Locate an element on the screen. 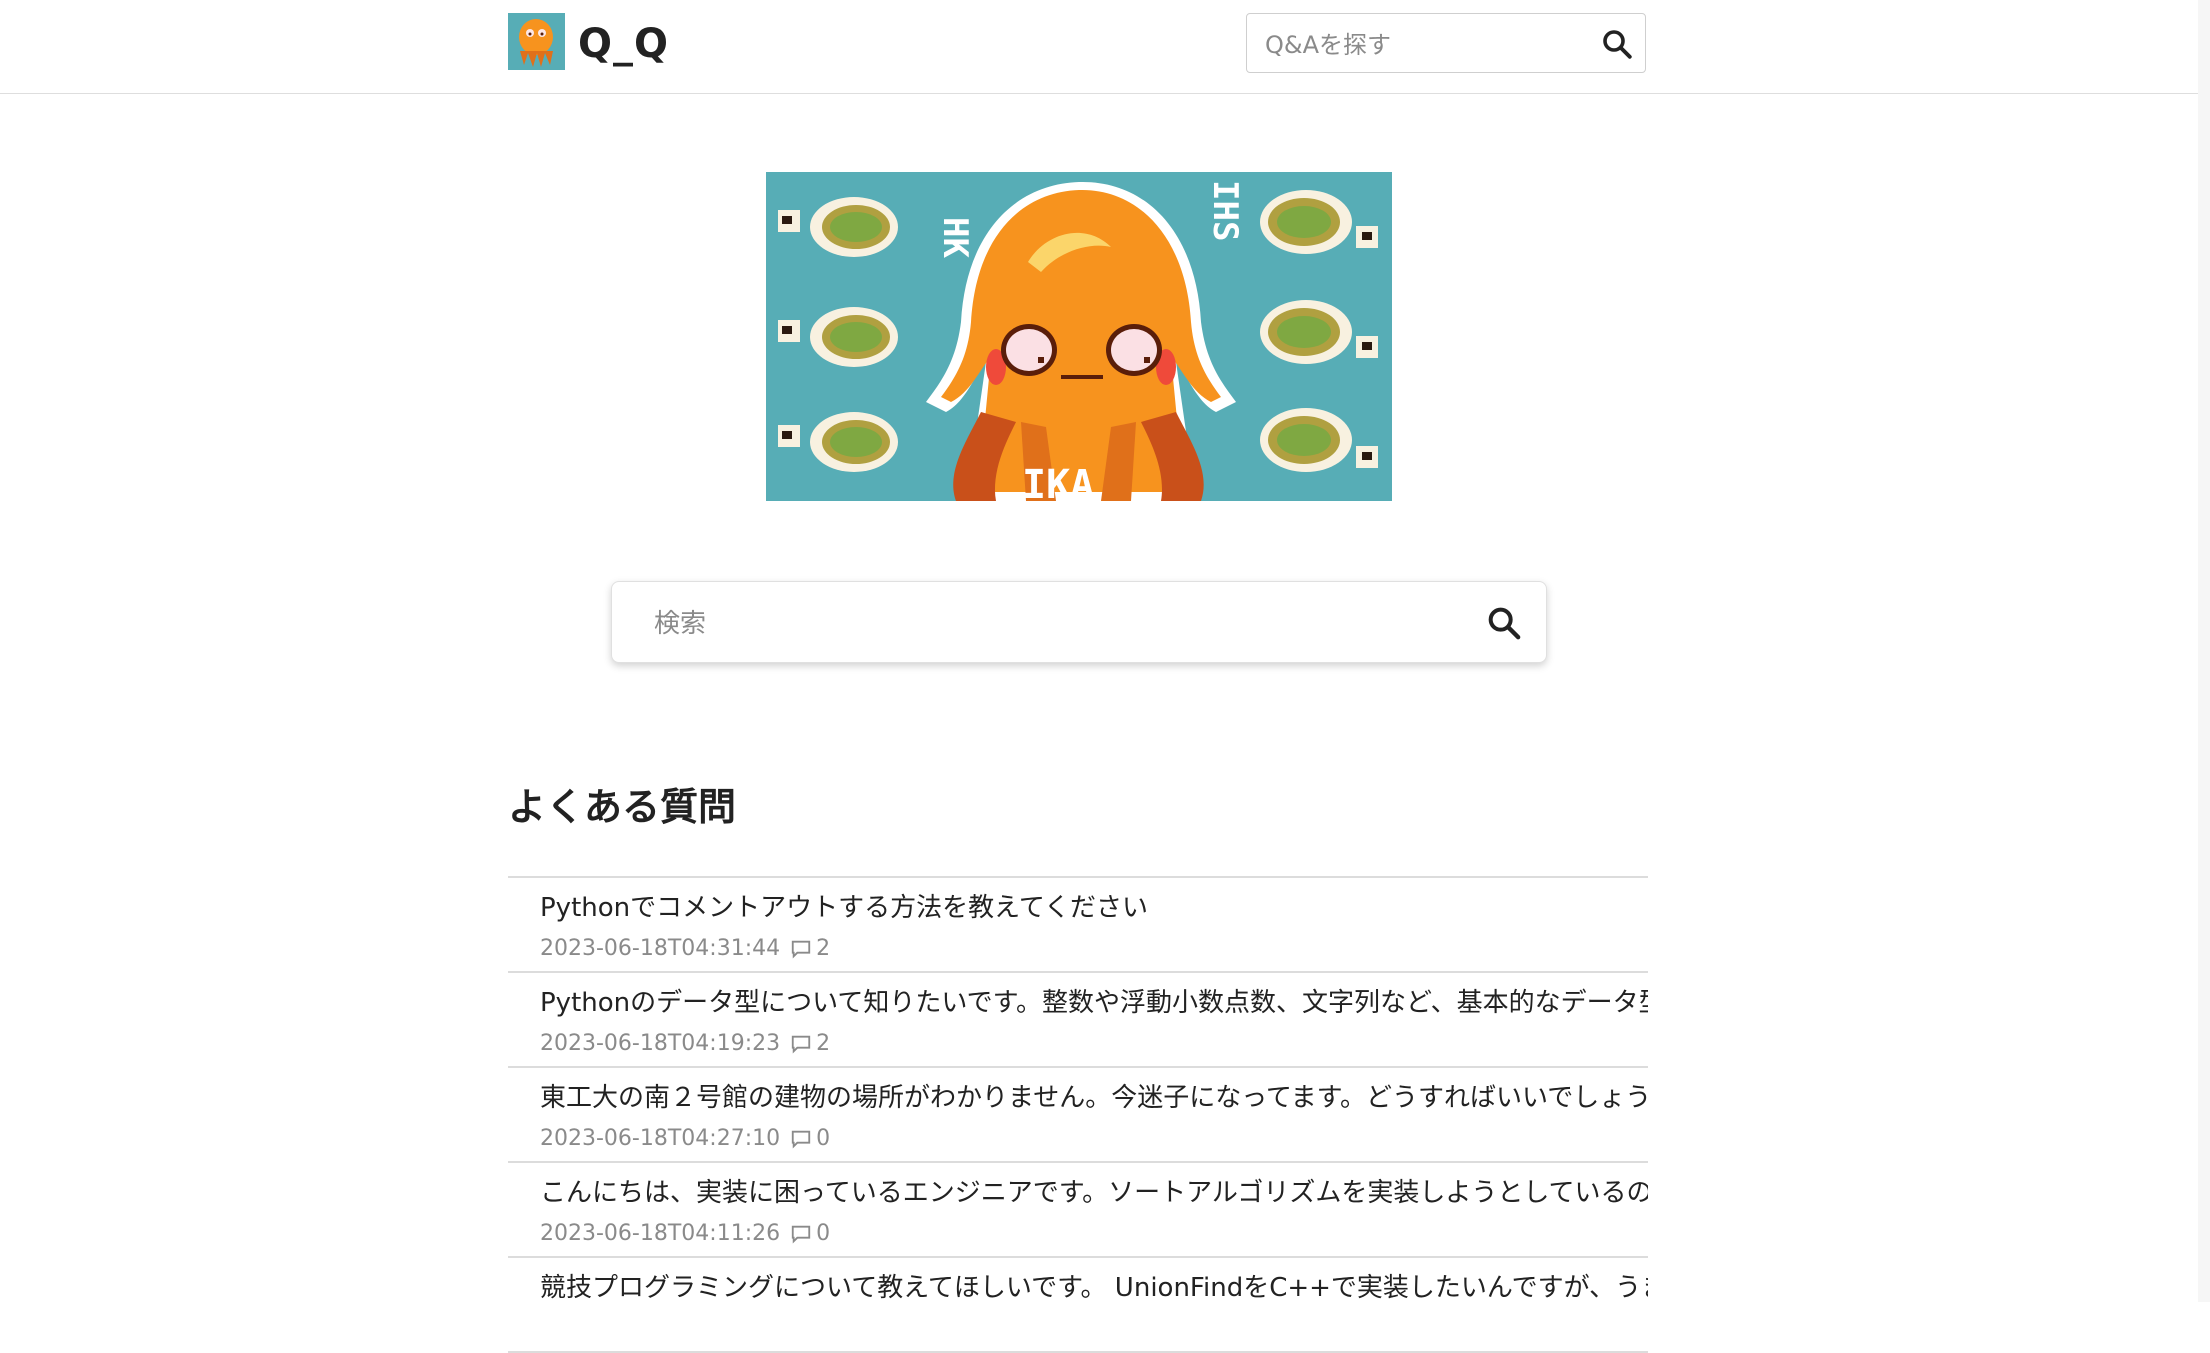  main-search-button is located at coordinates (1504, 623).